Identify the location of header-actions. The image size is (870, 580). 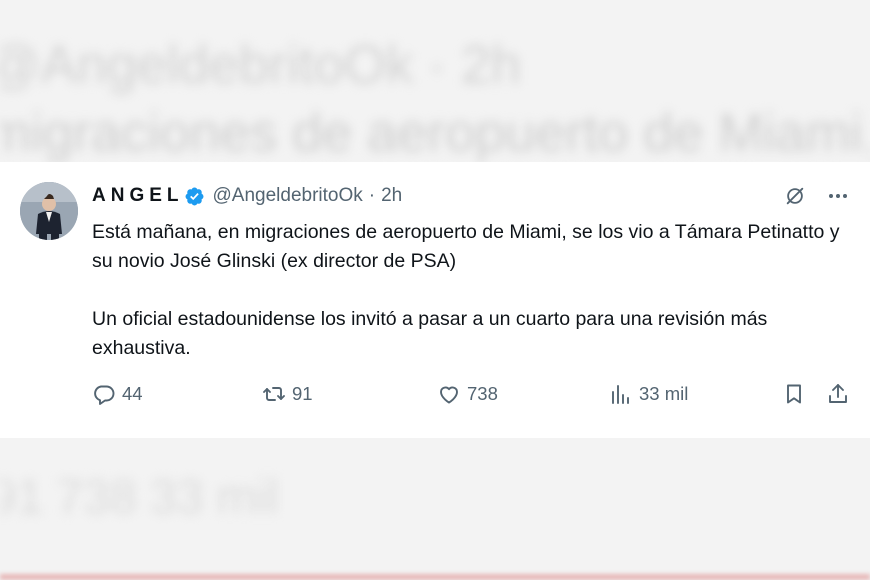
(817, 198).